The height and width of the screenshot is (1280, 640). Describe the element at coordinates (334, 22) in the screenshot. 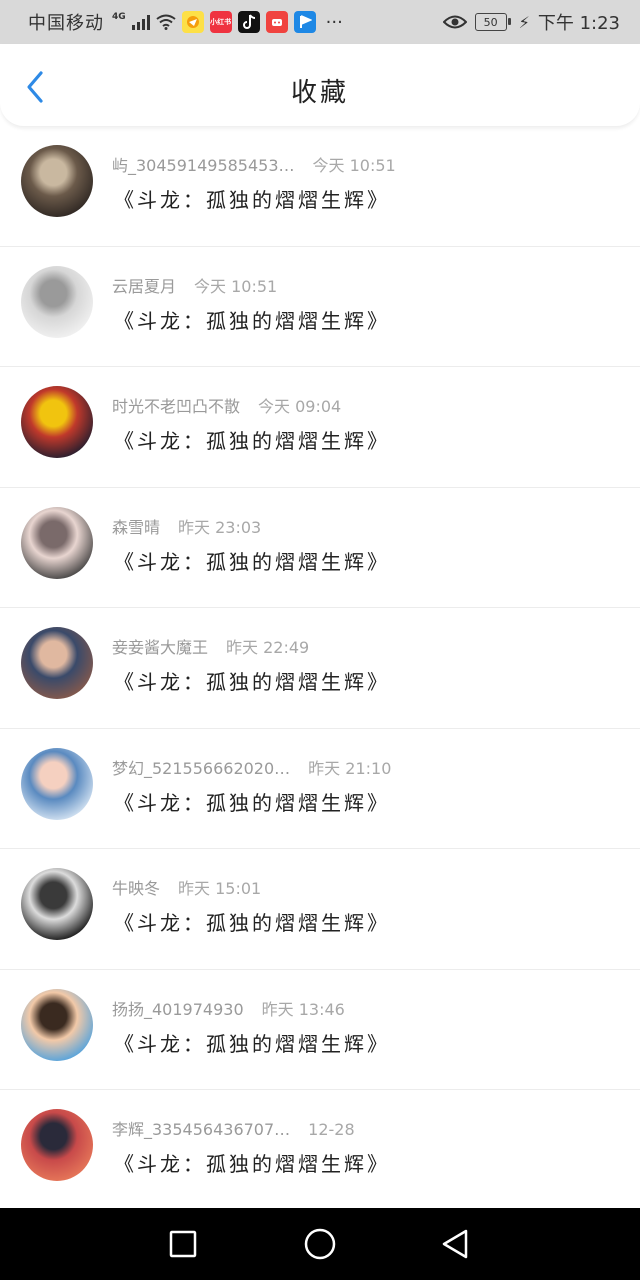

I see `more-notifications-icon: ···` at that location.